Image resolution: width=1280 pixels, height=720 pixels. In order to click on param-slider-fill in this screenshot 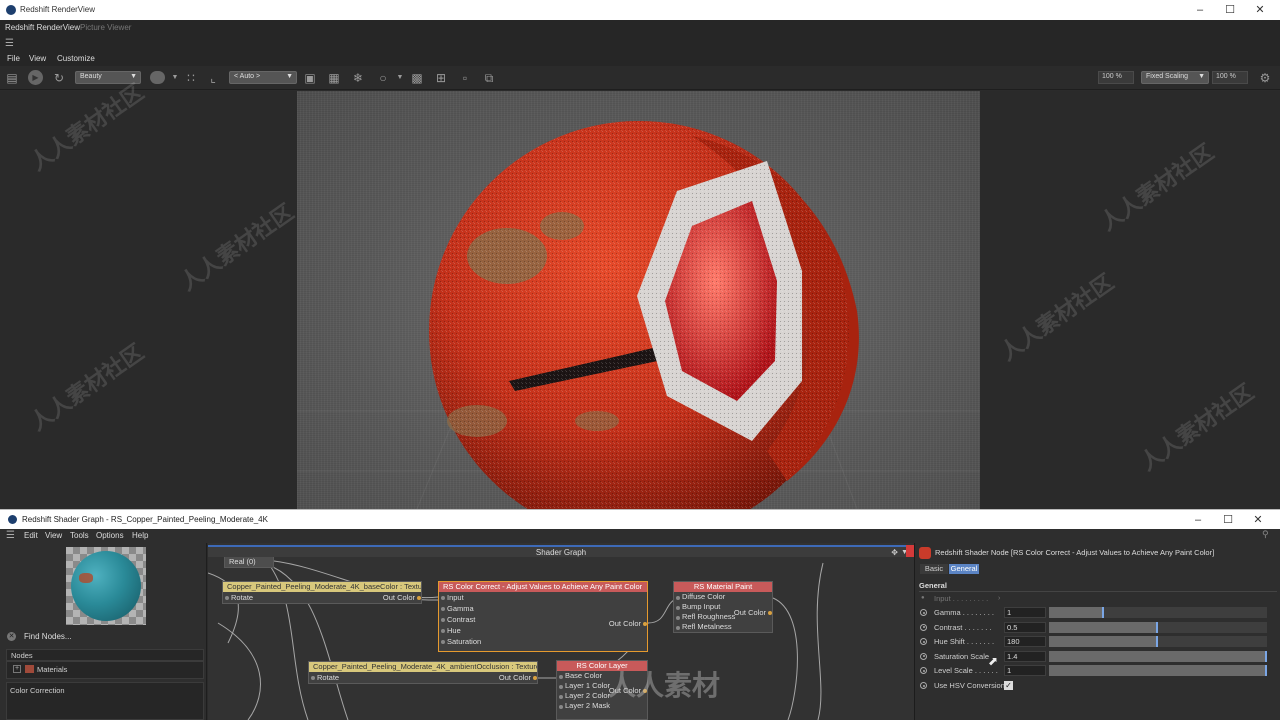, I will do `click(1103, 627)`.